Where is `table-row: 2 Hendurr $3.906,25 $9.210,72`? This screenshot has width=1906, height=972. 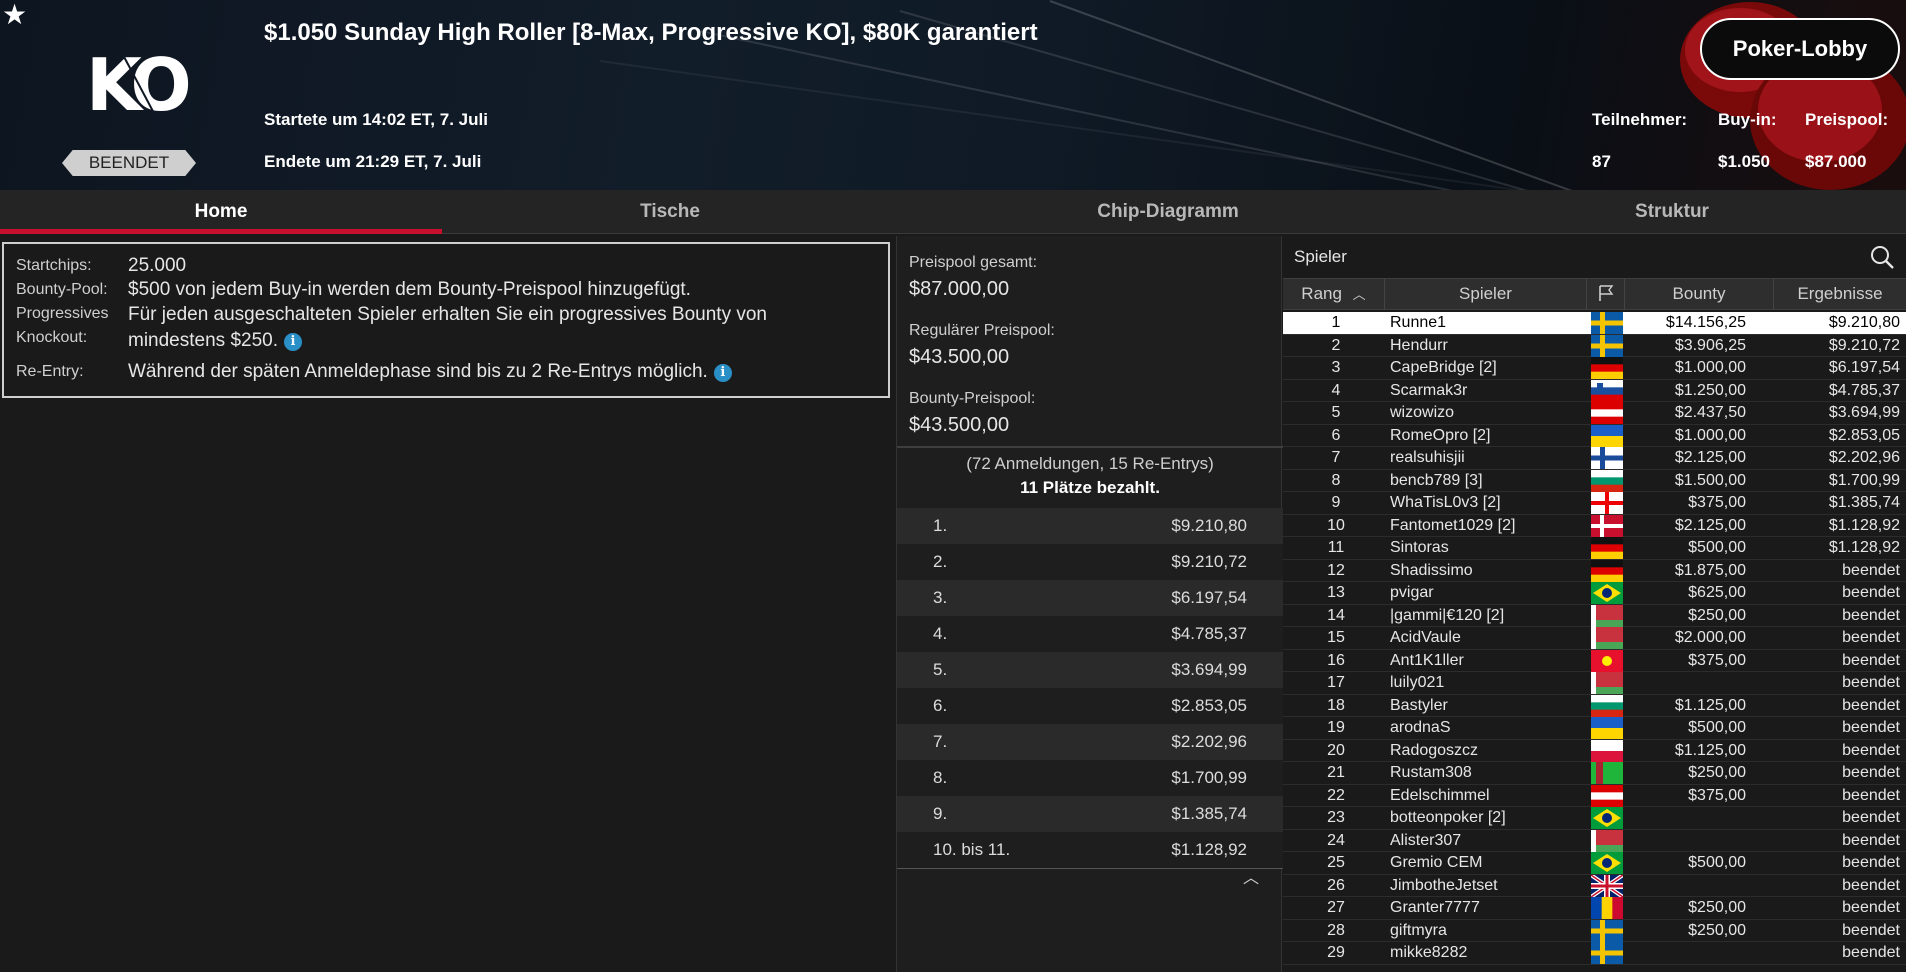
table-row: 2 Hendurr $3.906,25 $9.210,72 is located at coordinates (1594, 345).